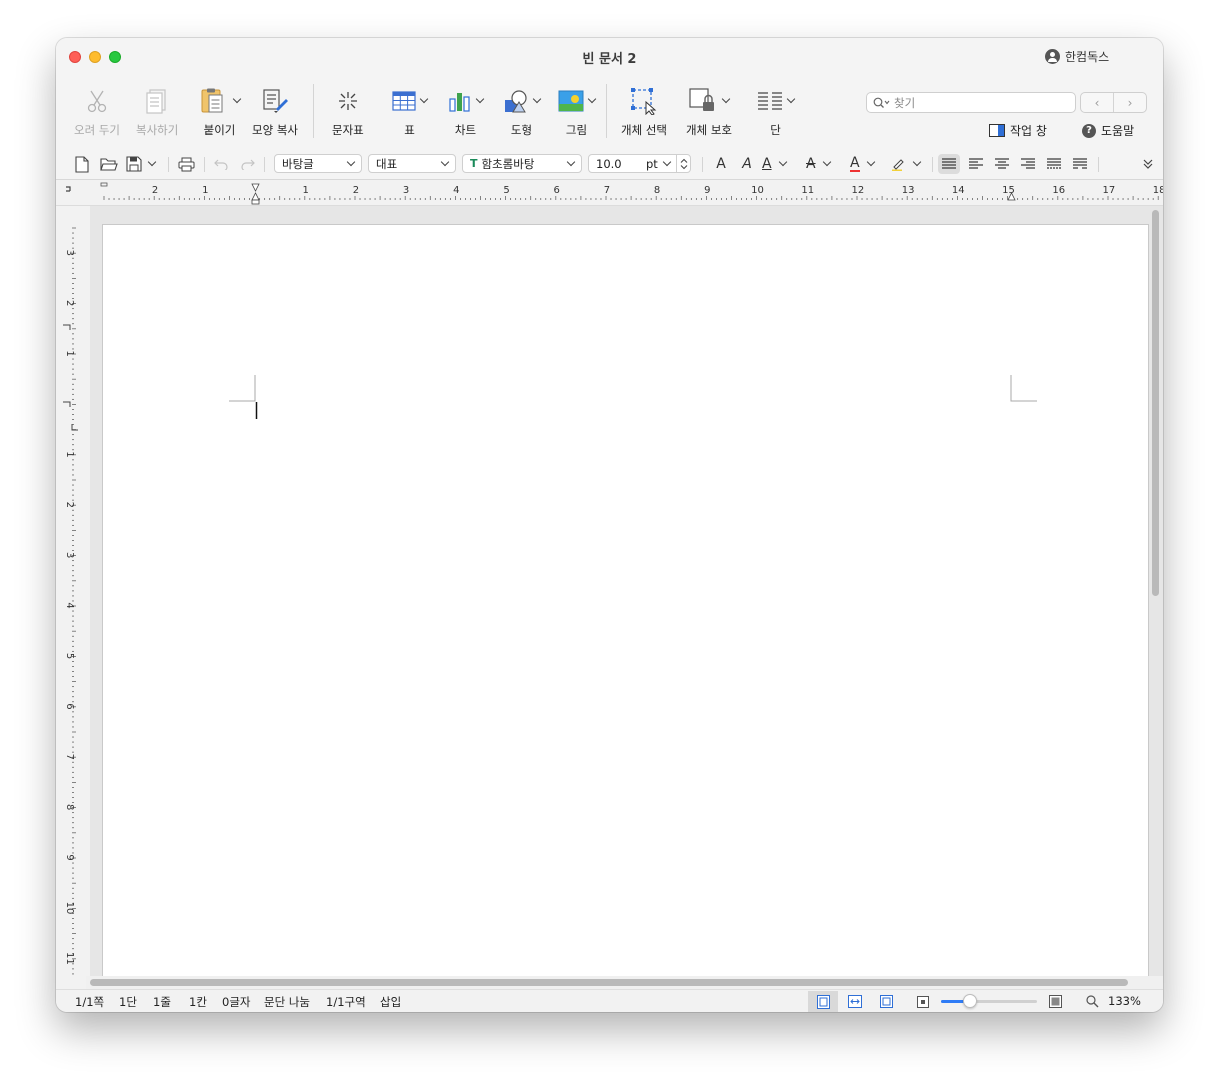 The image size is (1219, 1086). What do you see at coordinates (823, 1001) in the screenshot?
I see `page-view-button` at bounding box center [823, 1001].